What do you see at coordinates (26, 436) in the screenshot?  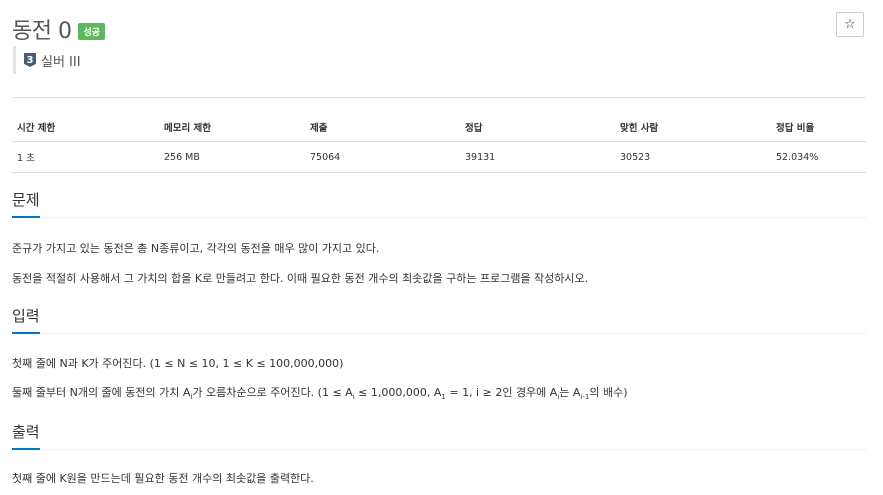 I see `section-output-title: 출력` at bounding box center [26, 436].